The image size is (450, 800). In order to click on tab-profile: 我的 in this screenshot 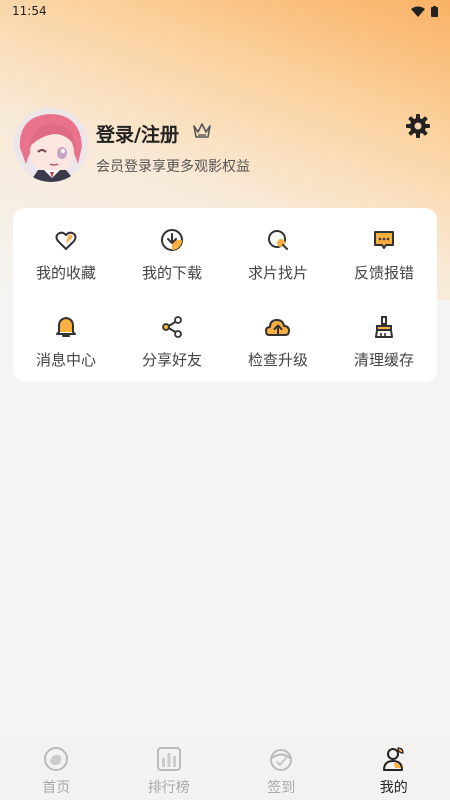, I will do `click(394, 769)`.